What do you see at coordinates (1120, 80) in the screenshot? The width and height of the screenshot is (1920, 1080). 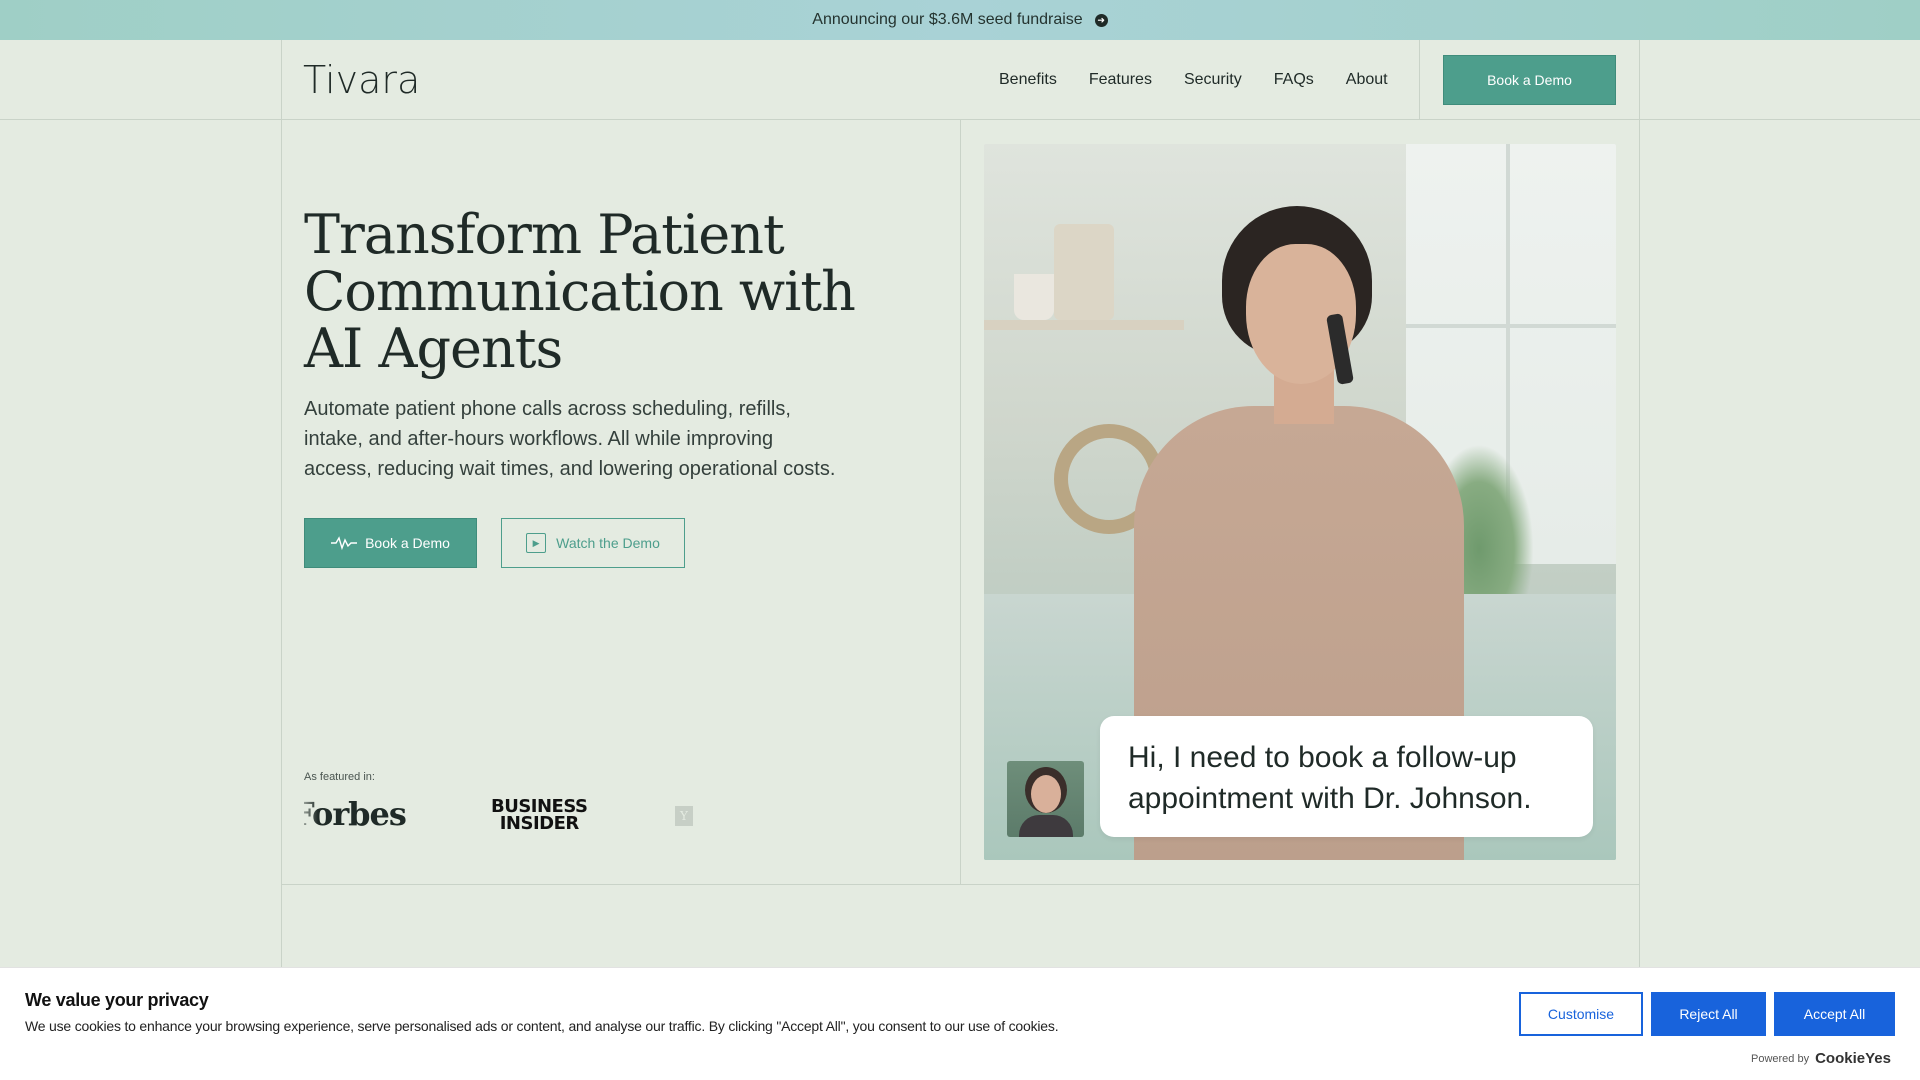 I see `nav-features: Features` at bounding box center [1120, 80].